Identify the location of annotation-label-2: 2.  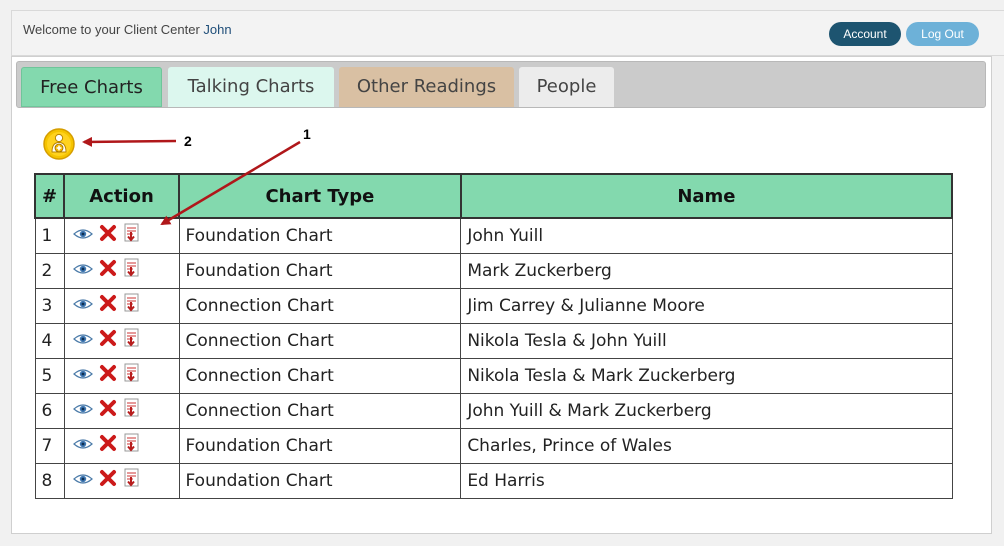
(188, 141).